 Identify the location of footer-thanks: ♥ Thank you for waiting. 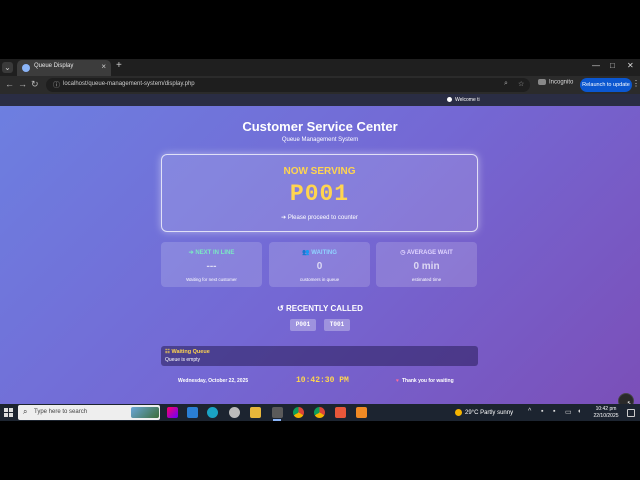
(425, 381).